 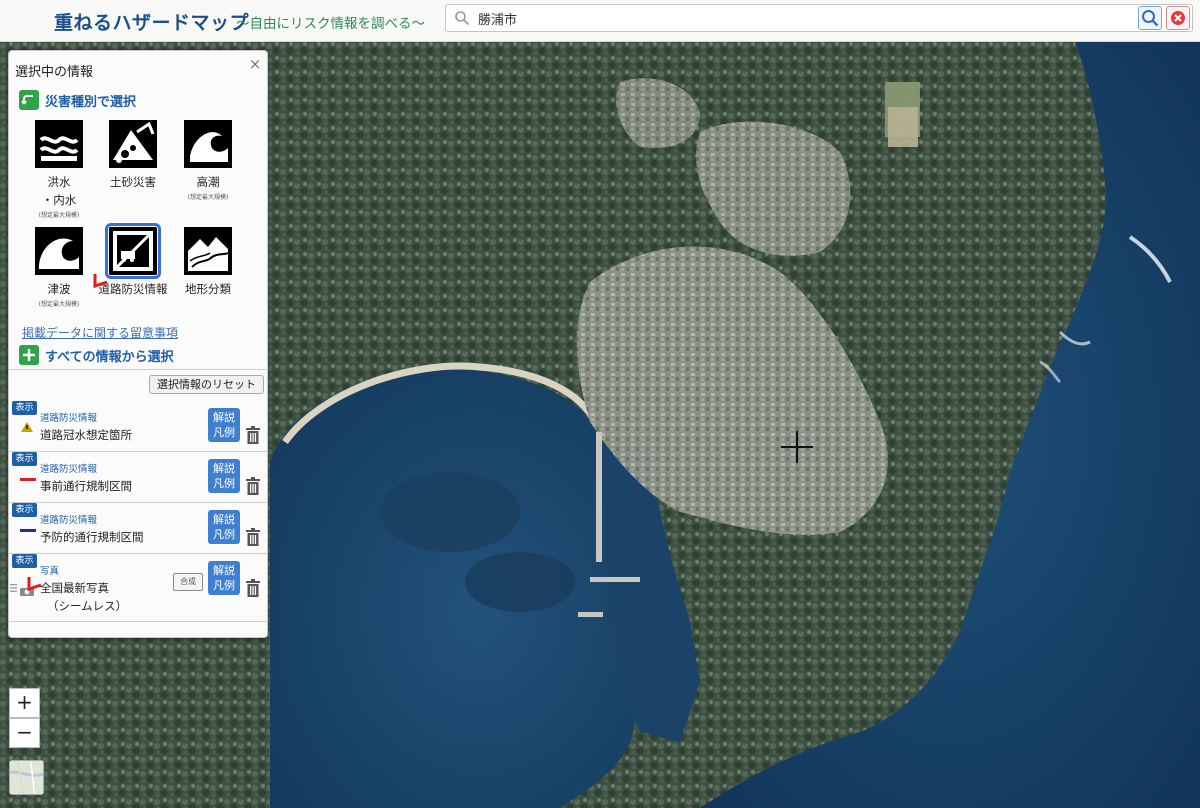 I want to click on clear-search-button, so click(x=1178, y=18).